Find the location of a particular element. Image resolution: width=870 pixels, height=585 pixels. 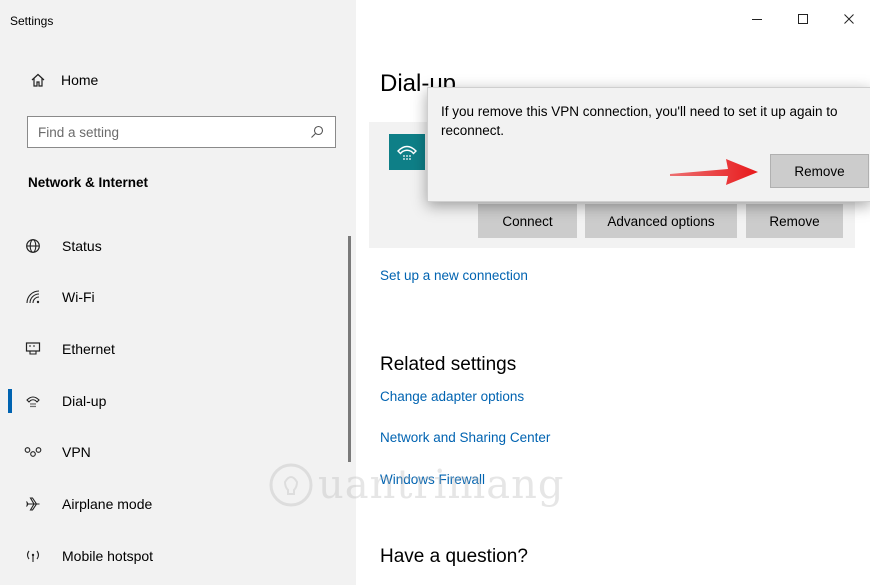

sidebar-item-dial-up: Dial-up is located at coordinates (175, 401).